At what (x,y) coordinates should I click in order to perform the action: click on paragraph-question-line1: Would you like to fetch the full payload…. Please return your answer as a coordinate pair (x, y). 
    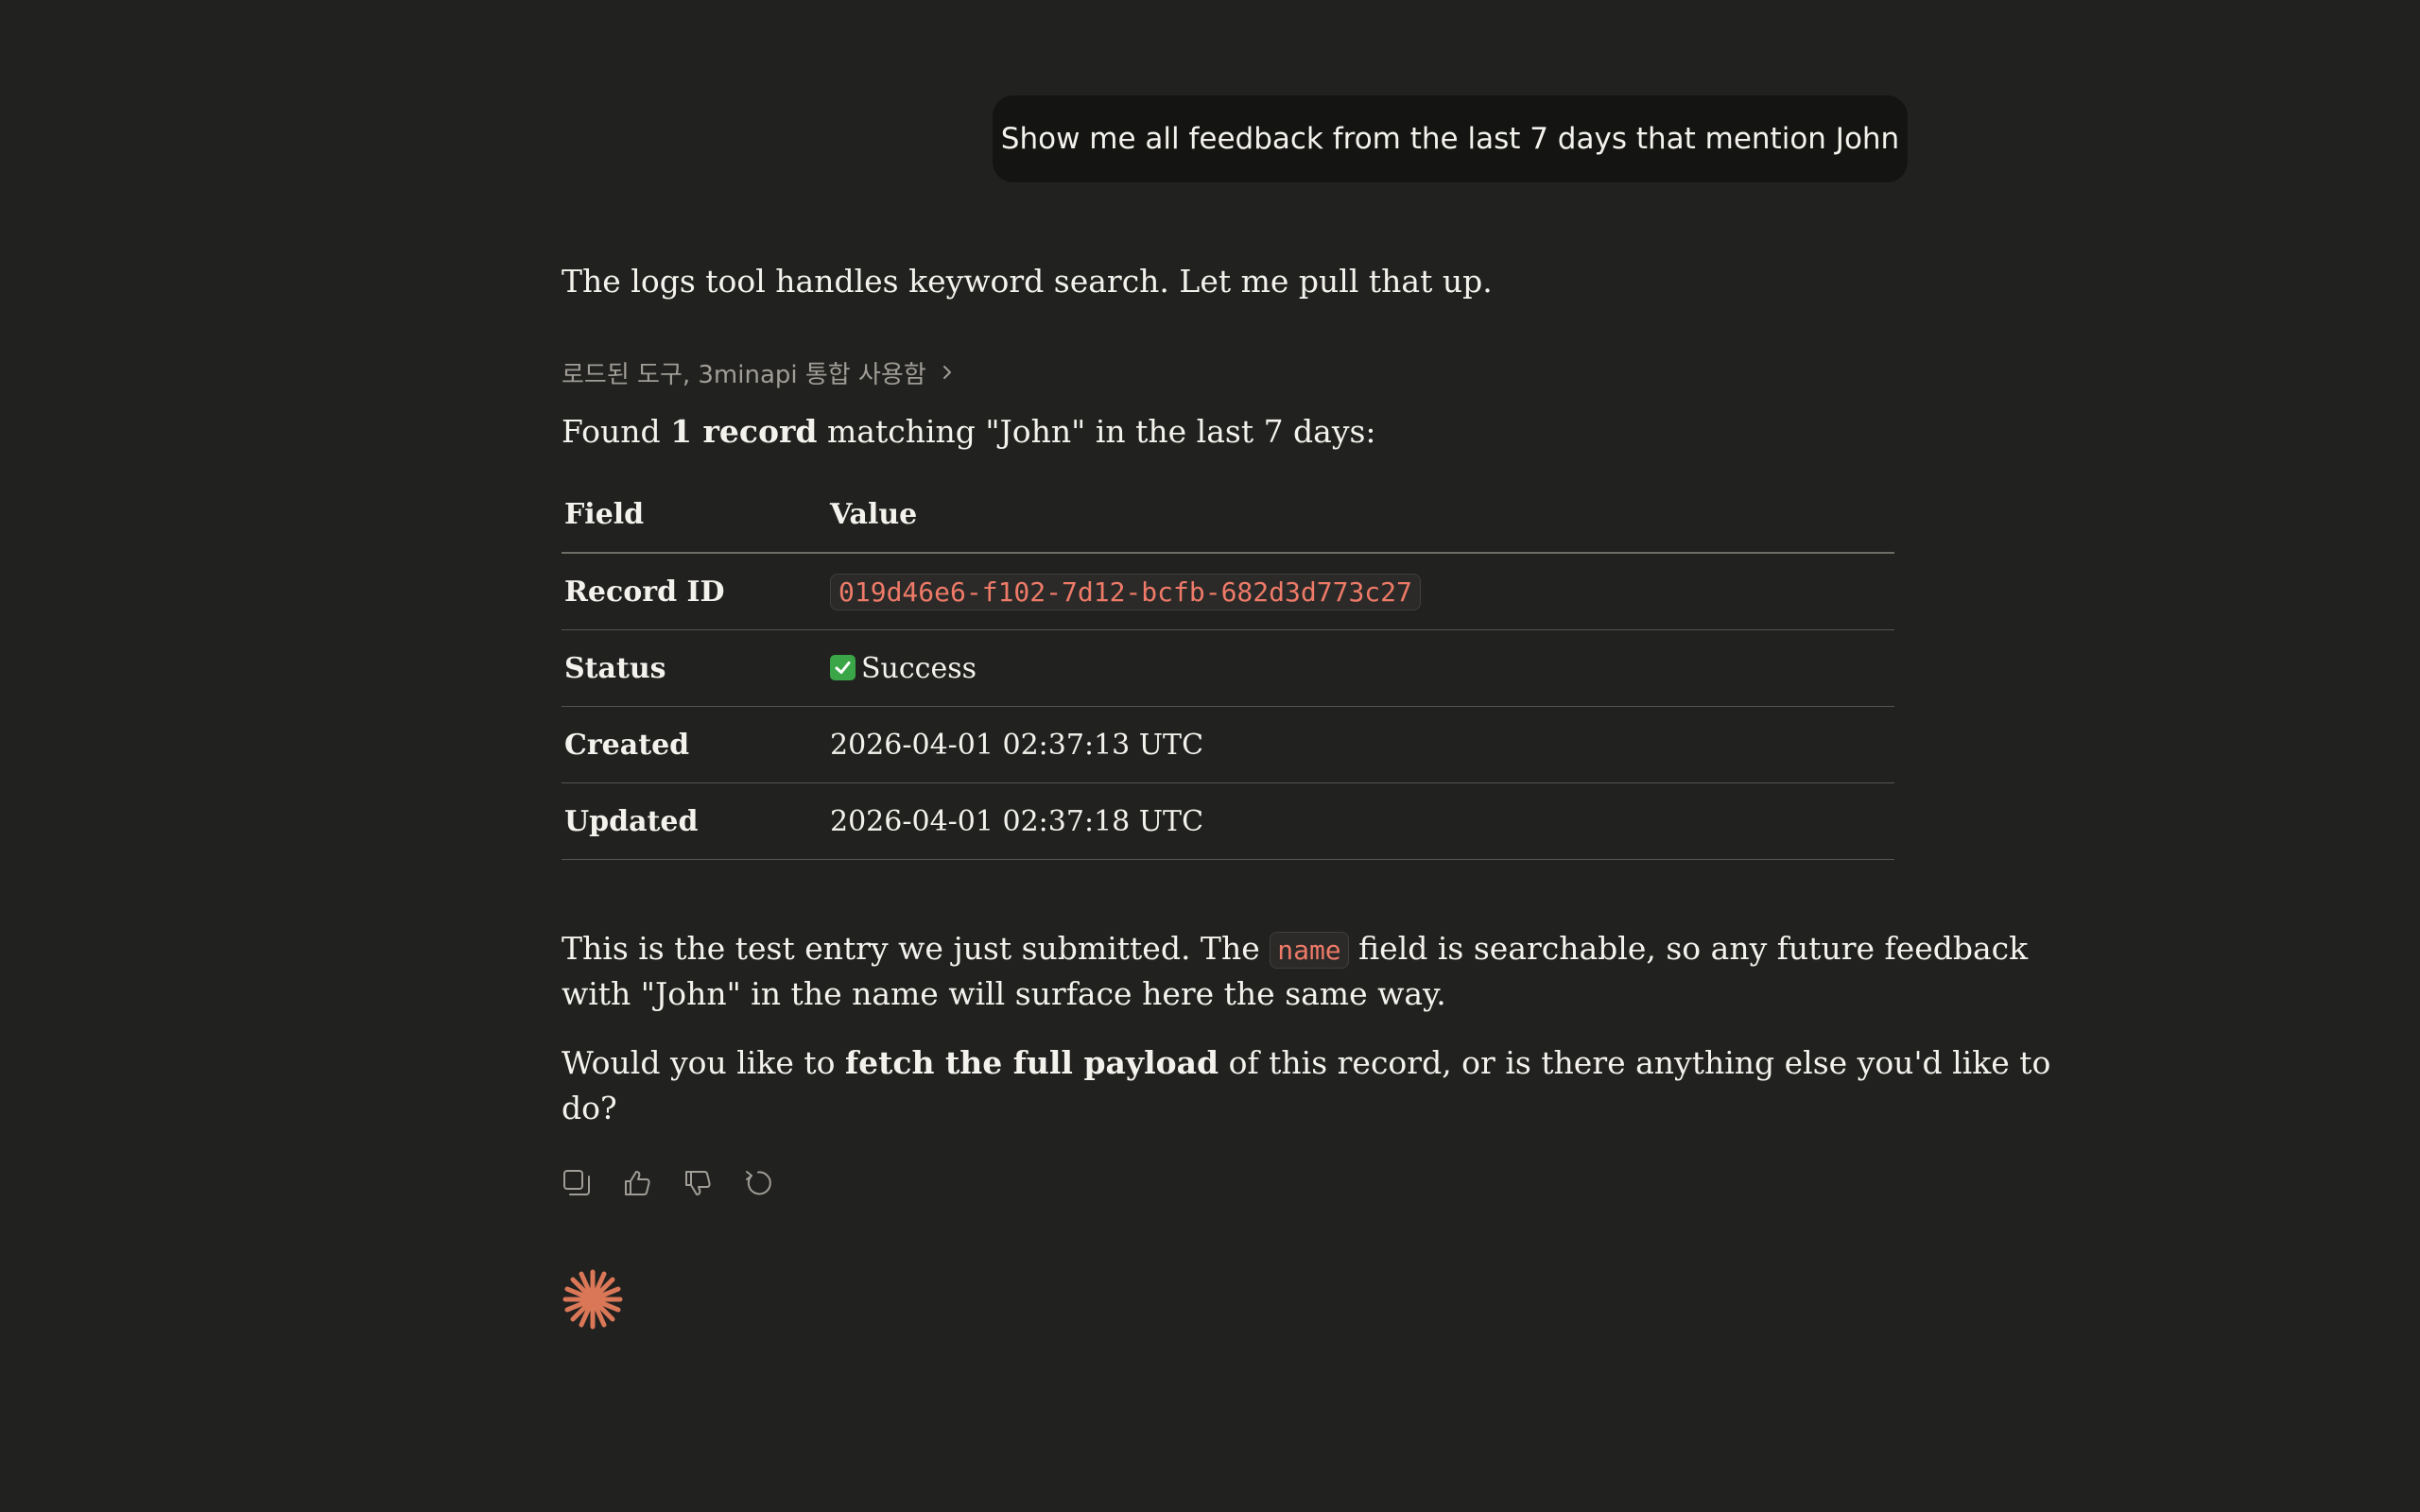
    Looking at the image, I should click on (1306, 1063).